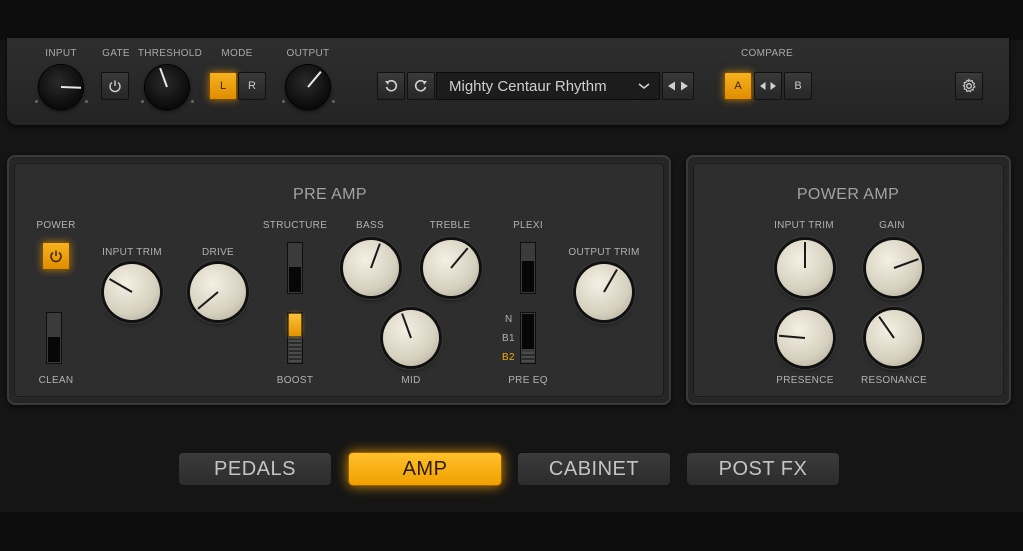  I want to click on pre-eq-option-b1: B1, so click(508, 338).